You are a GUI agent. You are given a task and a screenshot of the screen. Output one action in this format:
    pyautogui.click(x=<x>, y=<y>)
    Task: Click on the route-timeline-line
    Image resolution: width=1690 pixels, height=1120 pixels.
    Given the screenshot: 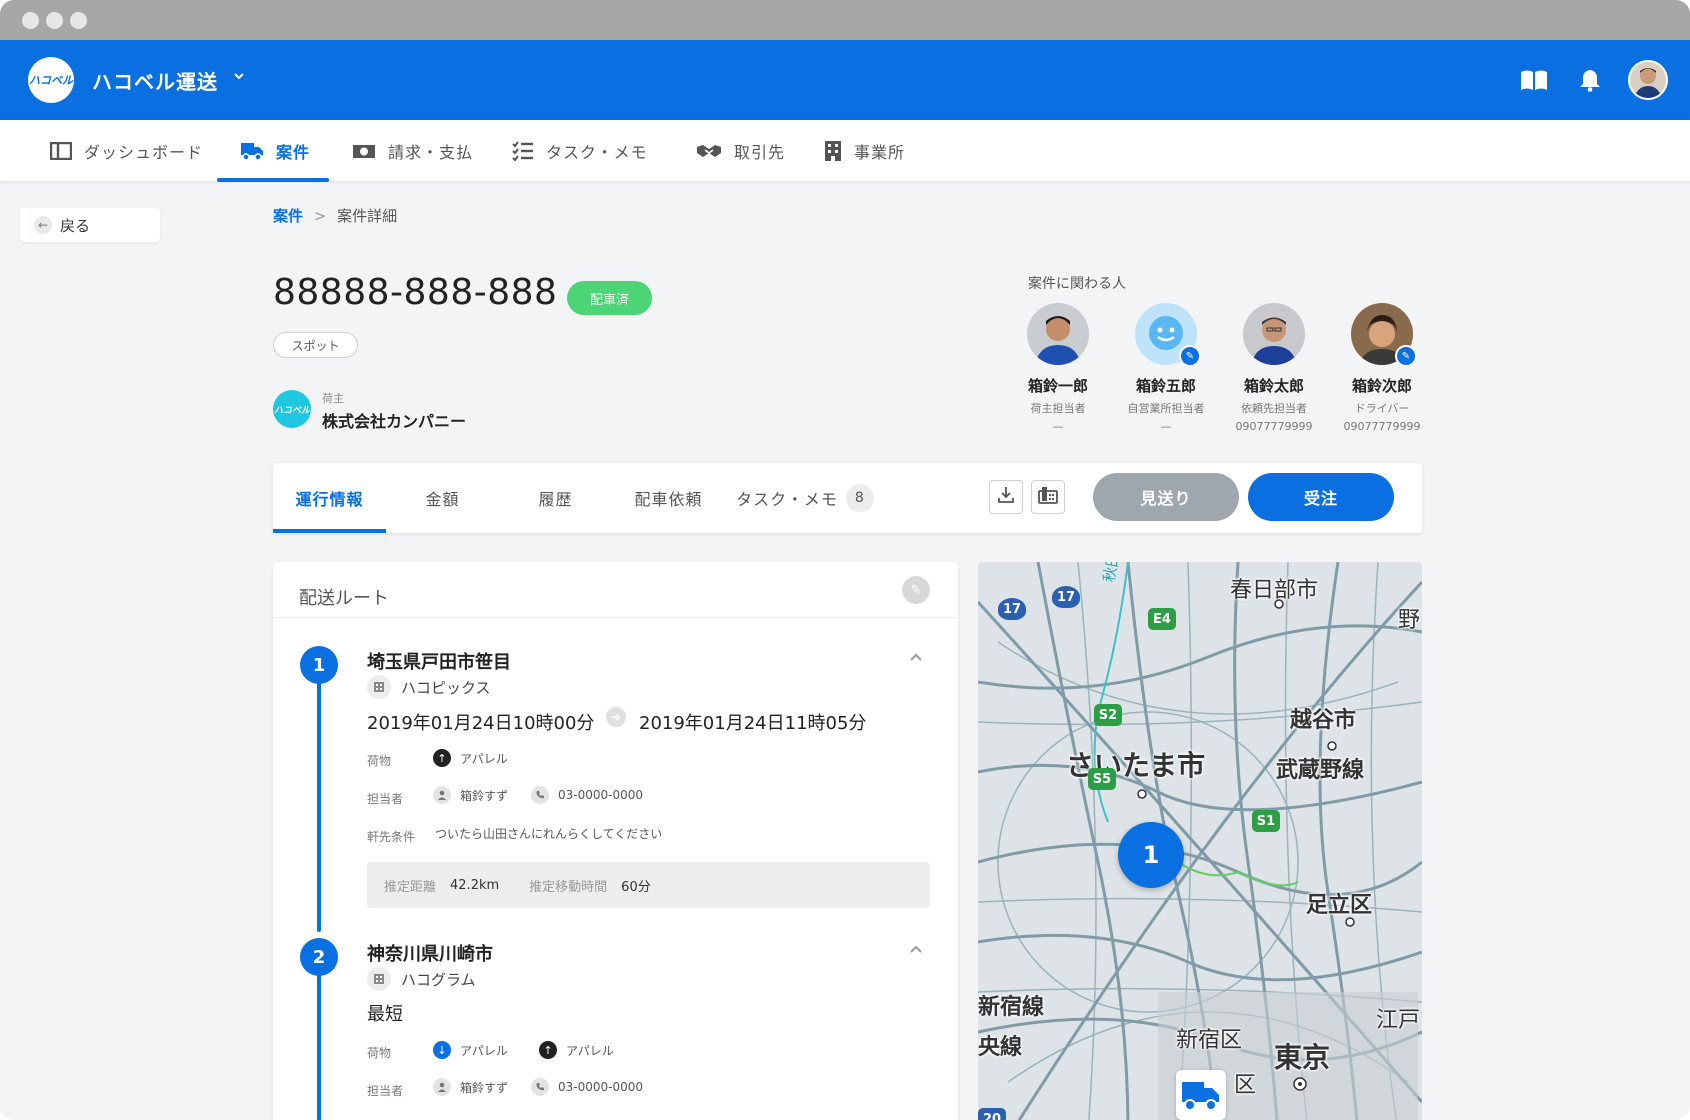 What is the action you would take?
    pyautogui.click(x=319, y=807)
    